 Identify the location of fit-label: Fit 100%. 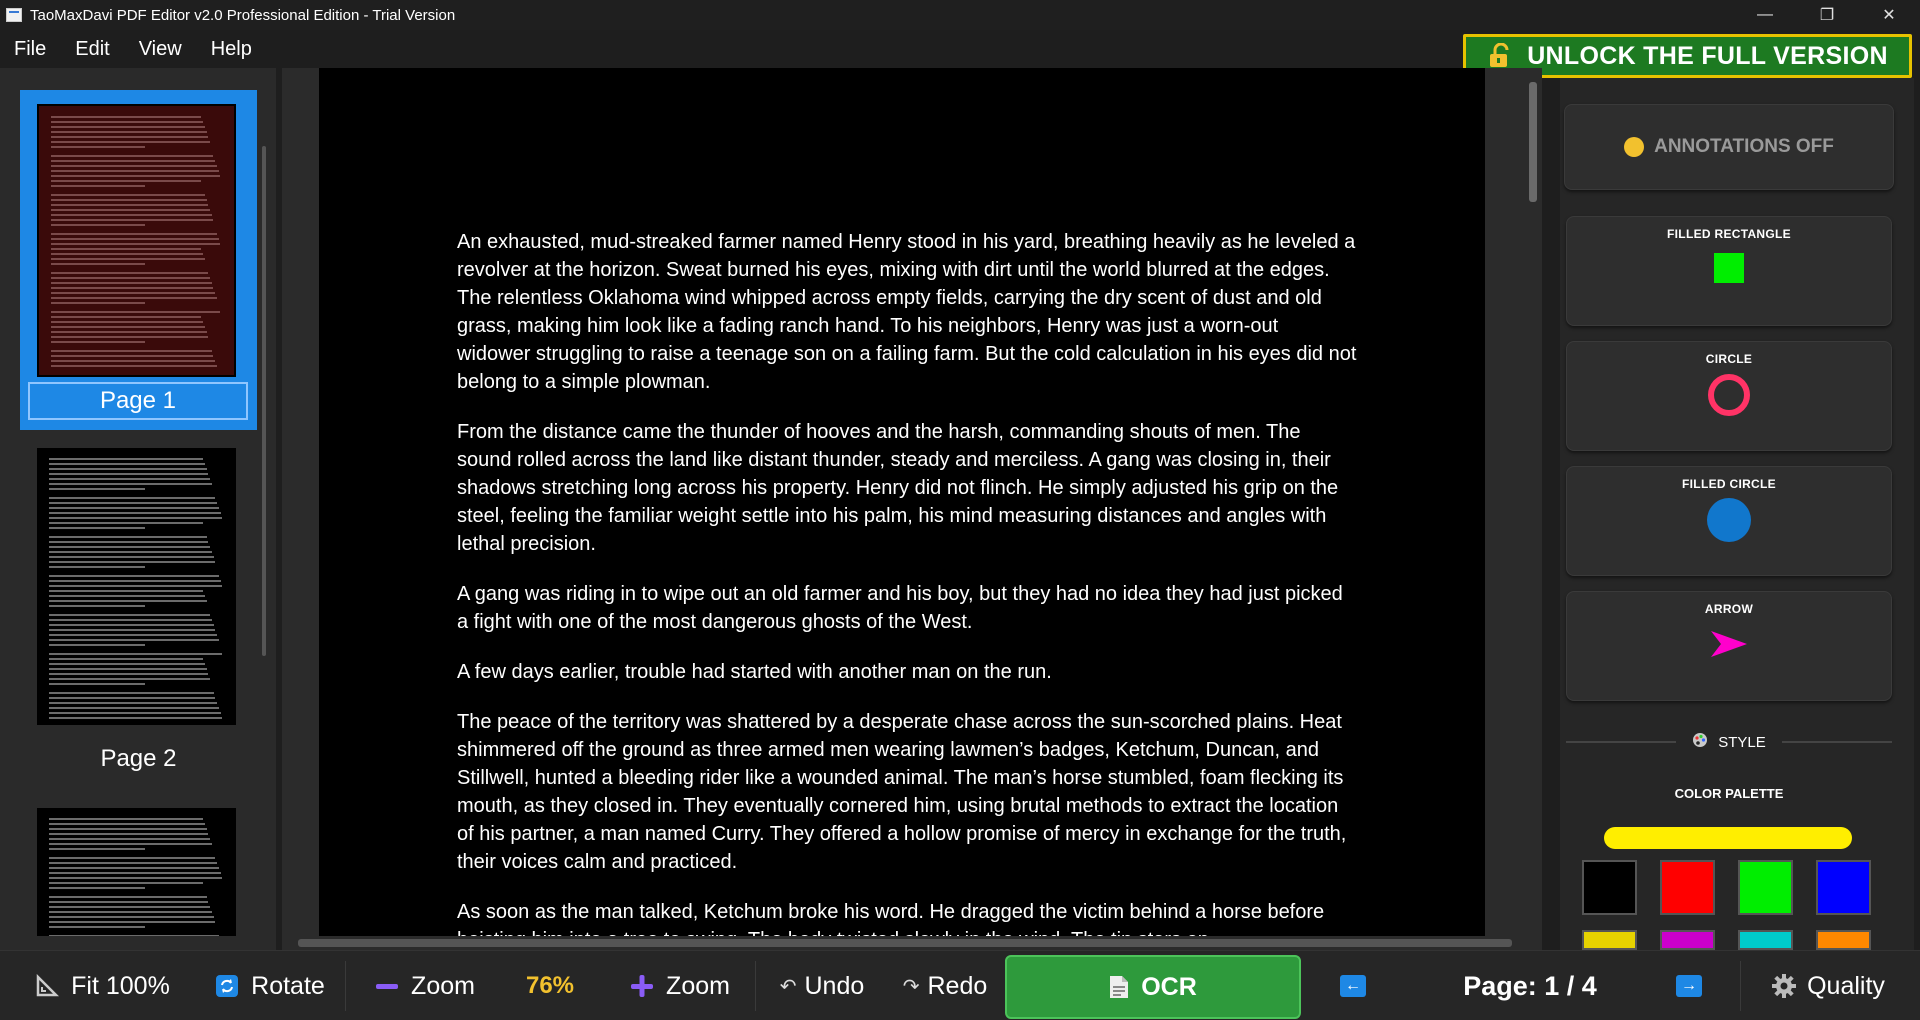
(120, 985).